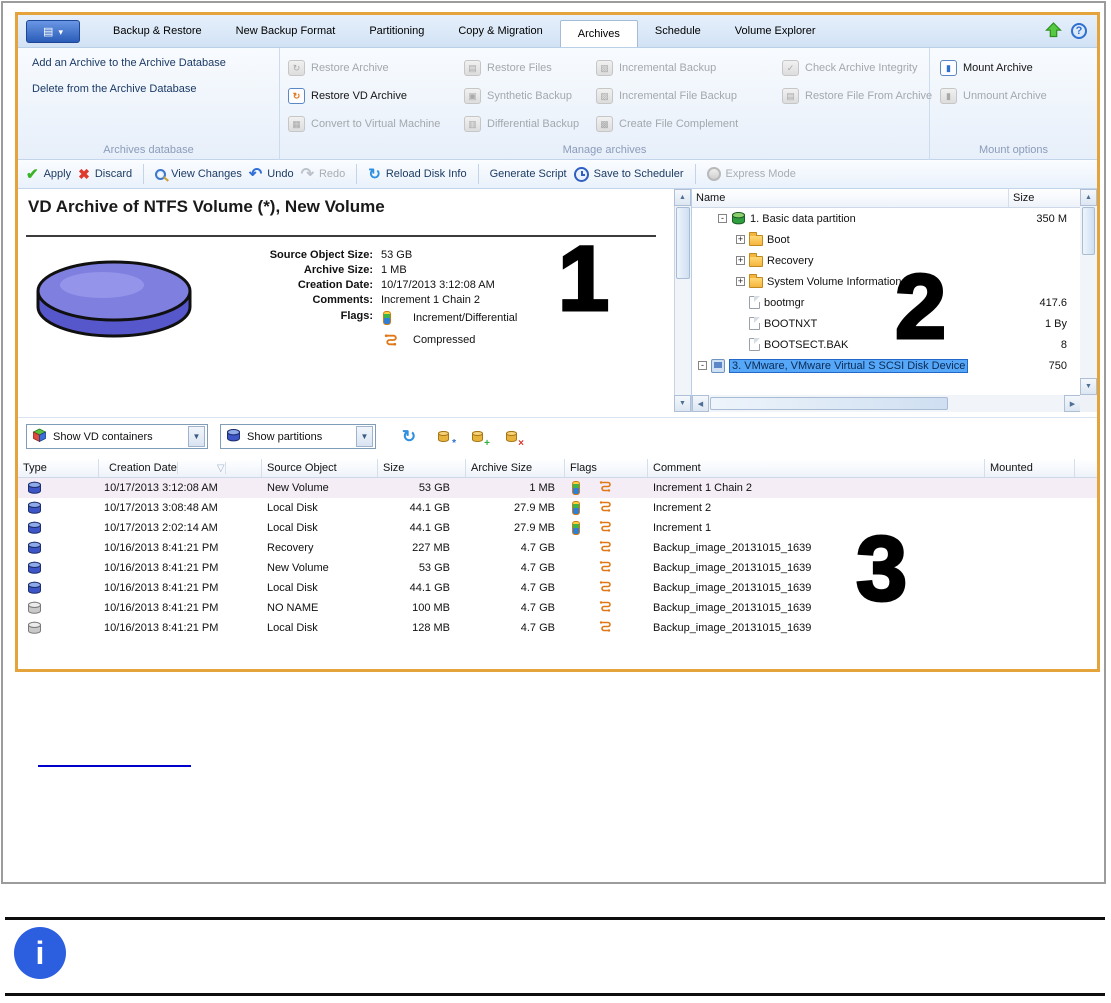 This screenshot has height=1003, width=1111. What do you see at coordinates (286, 31) in the screenshot?
I see `tab-new-backup-format: New Backup Format` at bounding box center [286, 31].